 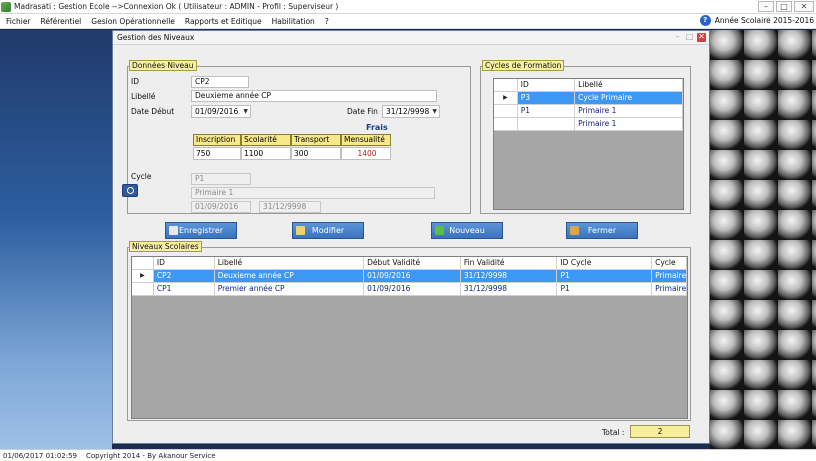 I want to click on child-window-controls: – □ ✕, so click(x=689, y=37).